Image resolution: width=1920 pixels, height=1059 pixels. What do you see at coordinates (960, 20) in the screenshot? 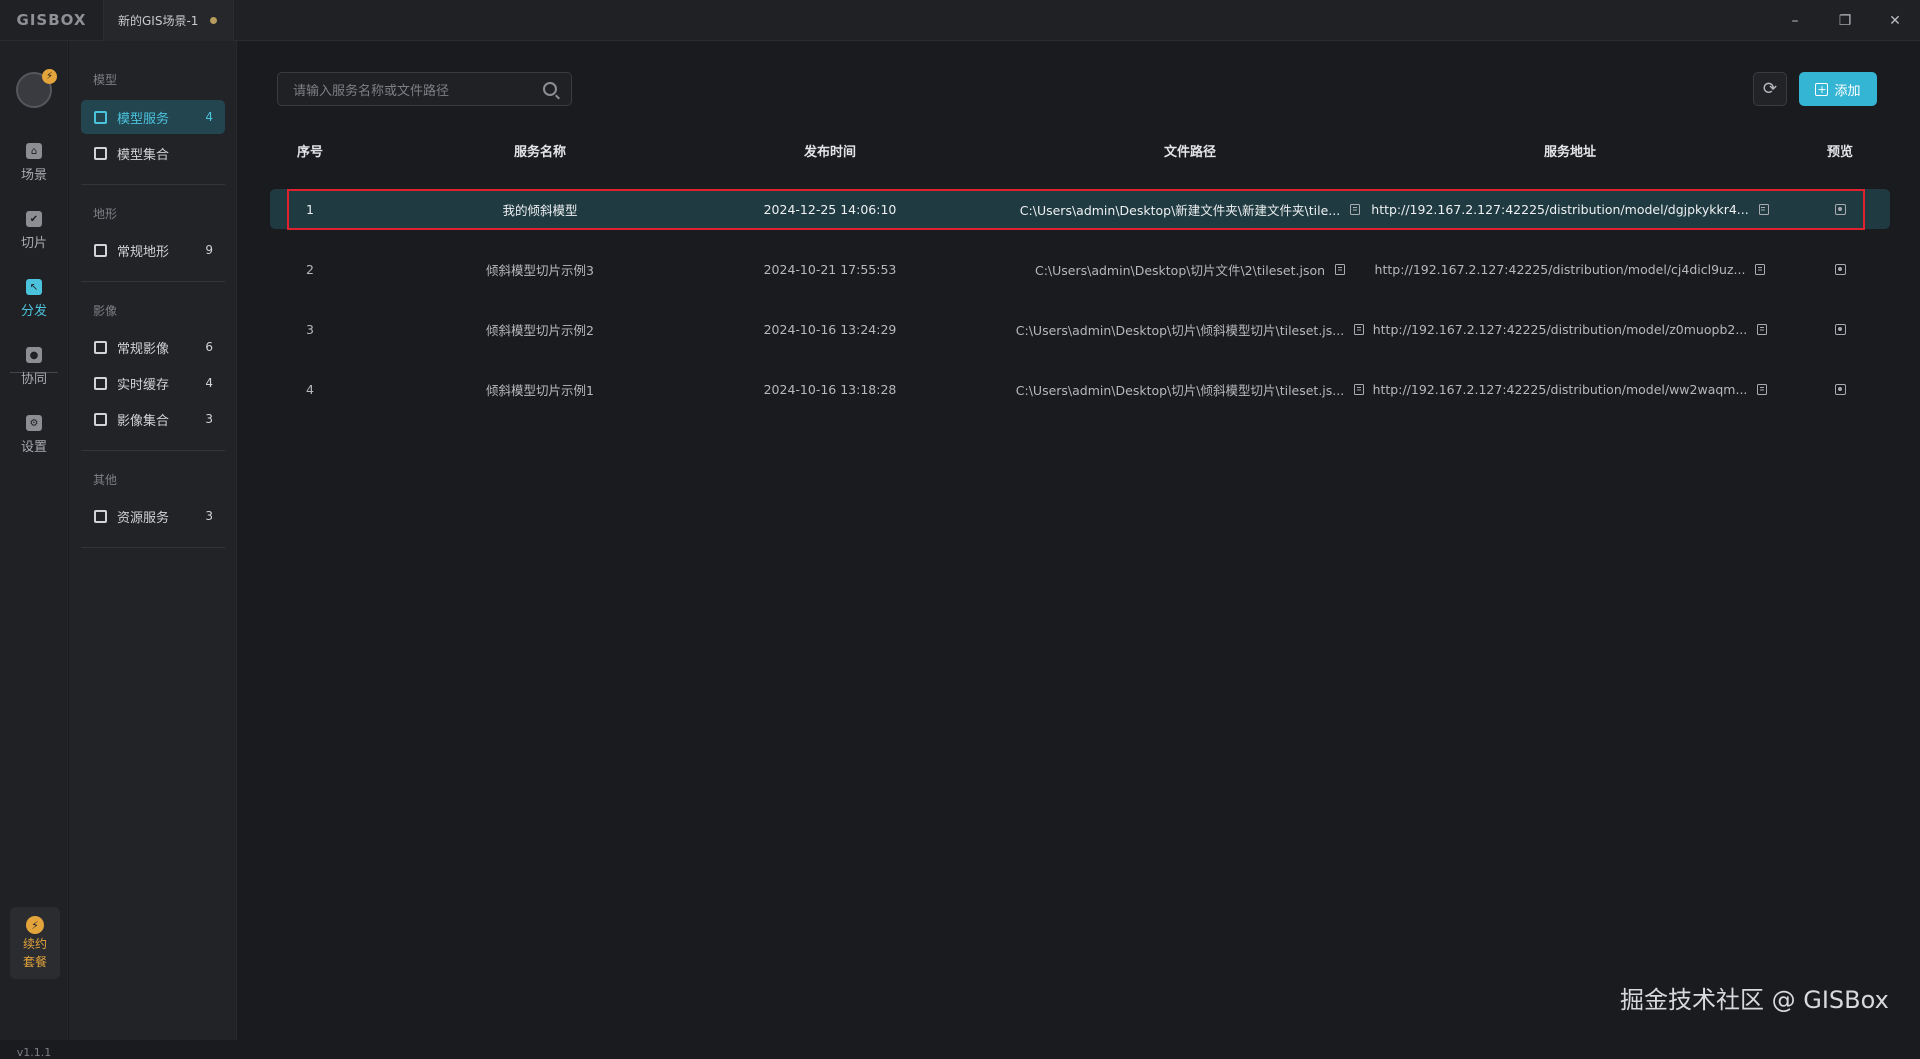
I see `title-bar: GISBOX 新的GIS场景-1 – ❐ ✕` at bounding box center [960, 20].